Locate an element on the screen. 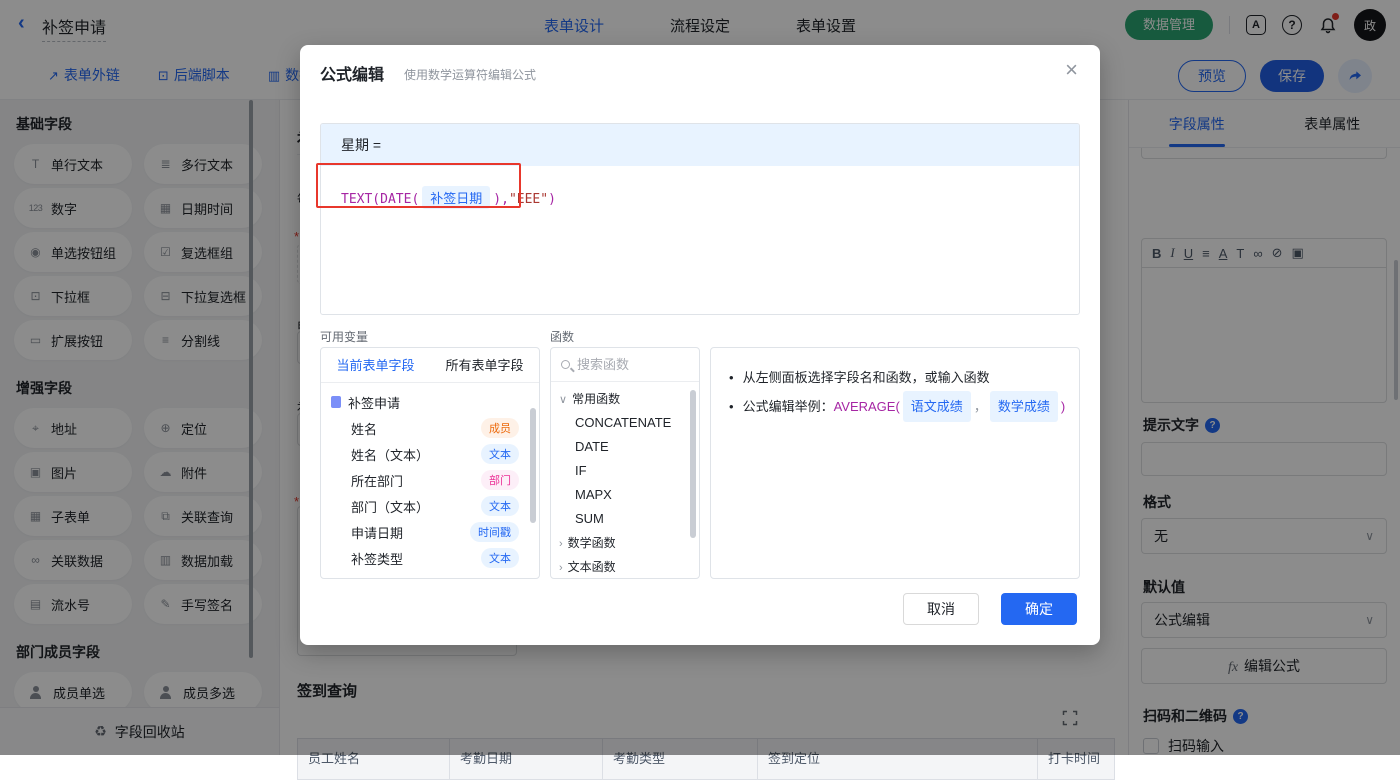 The height and width of the screenshot is (780, 1400). formula-target-bar: 星期 = is located at coordinates (700, 145).